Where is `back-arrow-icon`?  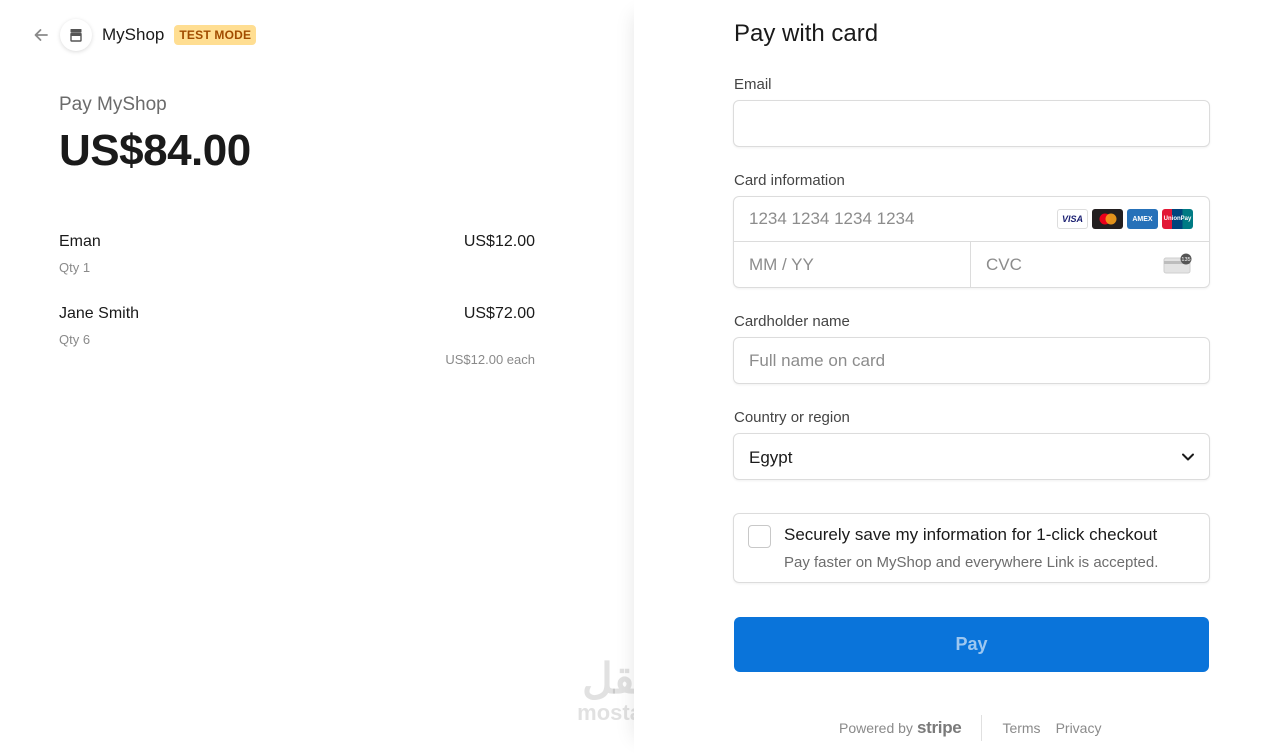 back-arrow-icon is located at coordinates (41, 35).